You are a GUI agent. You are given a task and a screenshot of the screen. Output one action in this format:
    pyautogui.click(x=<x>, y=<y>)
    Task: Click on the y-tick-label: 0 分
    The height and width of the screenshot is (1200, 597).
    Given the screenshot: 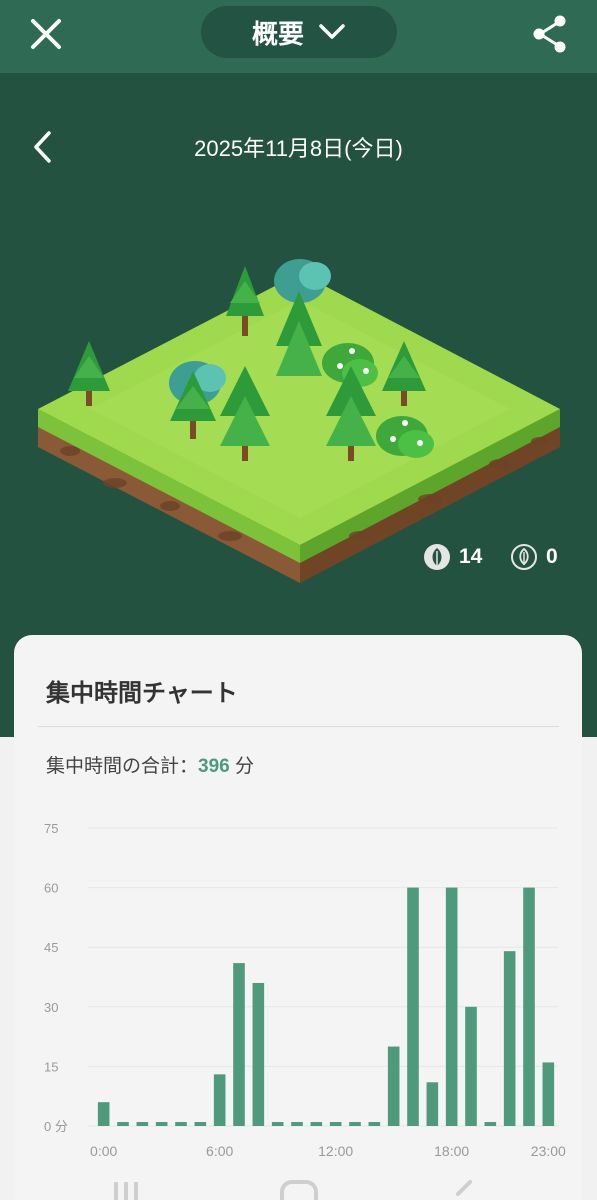 What is the action you would take?
    pyautogui.click(x=56, y=1126)
    